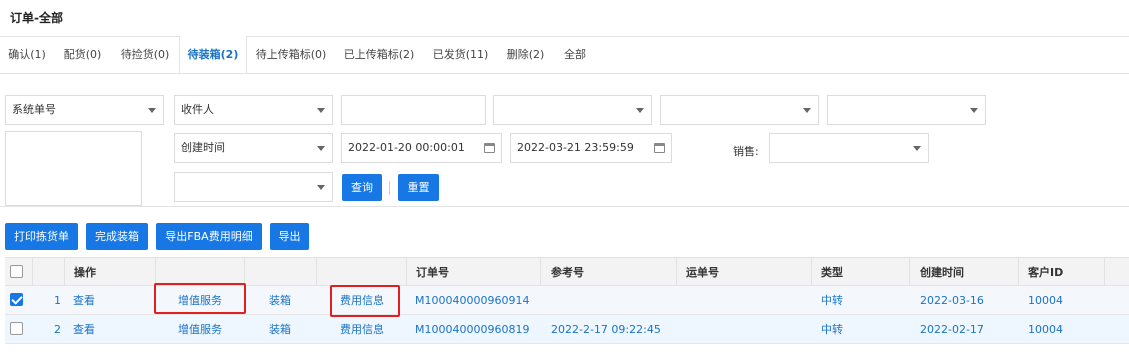 This screenshot has height=362, width=1129. What do you see at coordinates (203, 147) in the screenshot?
I see `time-type-value: 创建时间` at bounding box center [203, 147].